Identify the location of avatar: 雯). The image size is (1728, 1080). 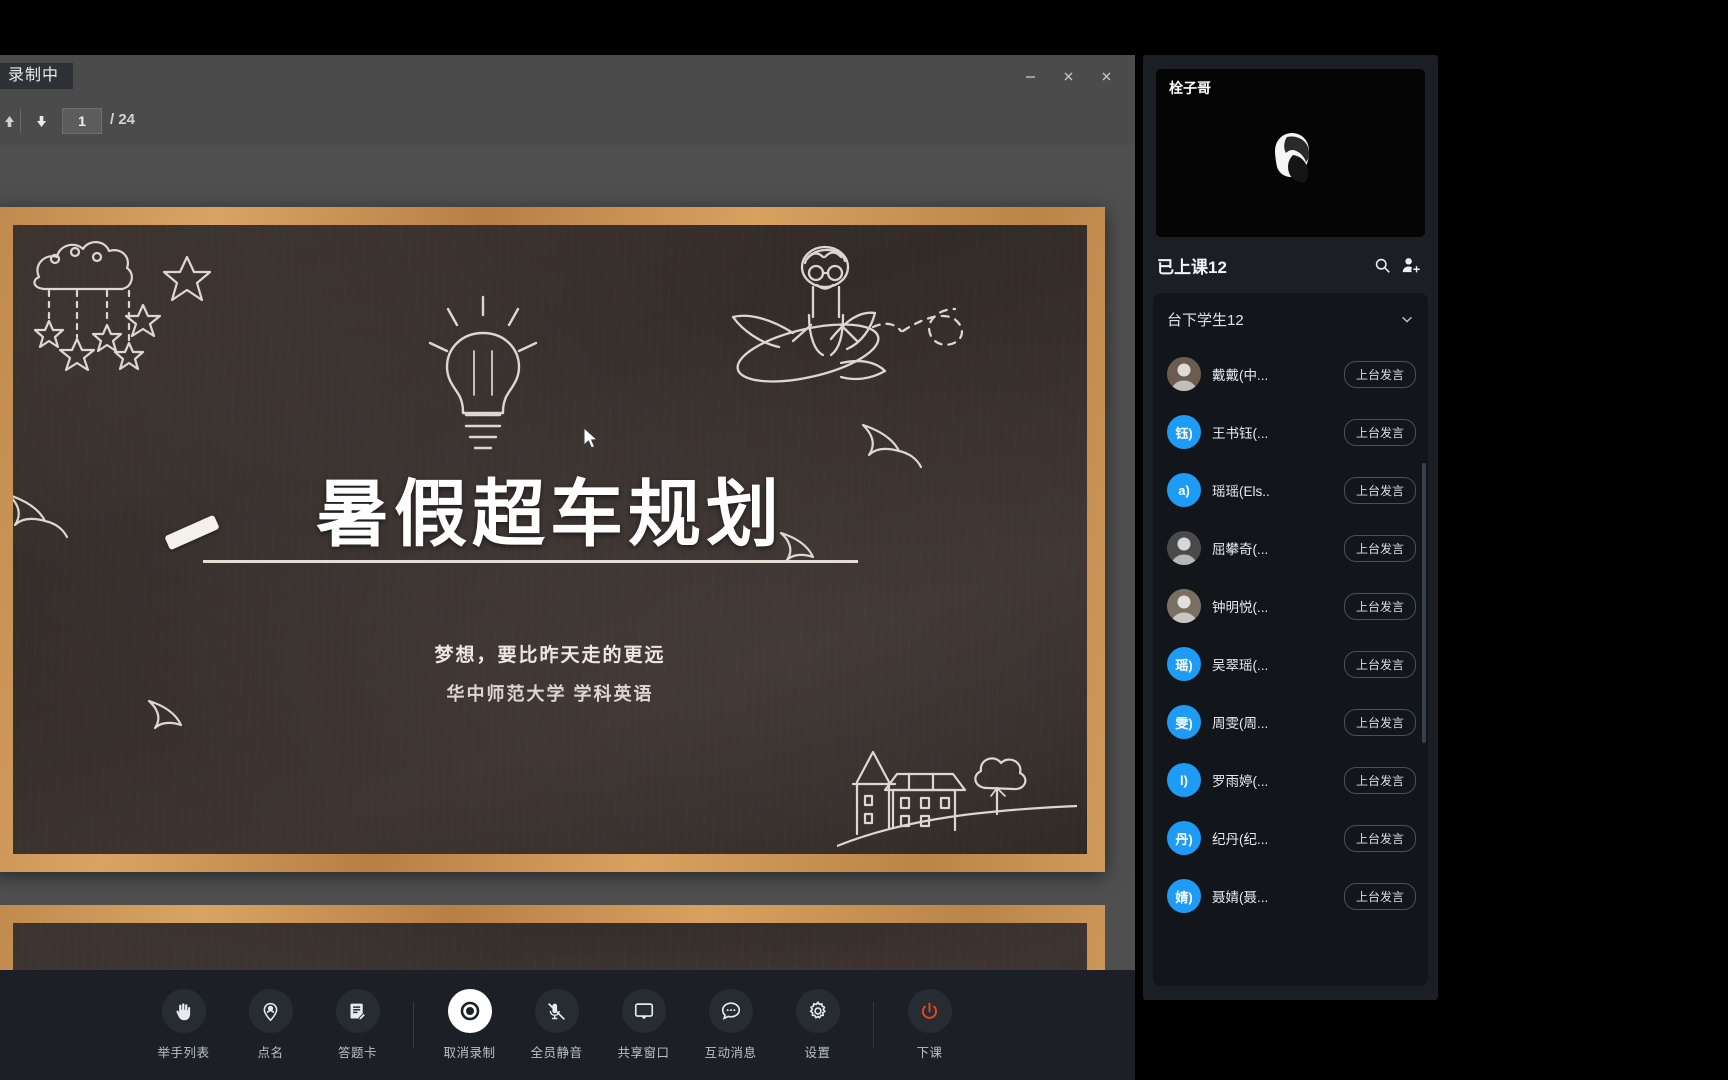
(1184, 722).